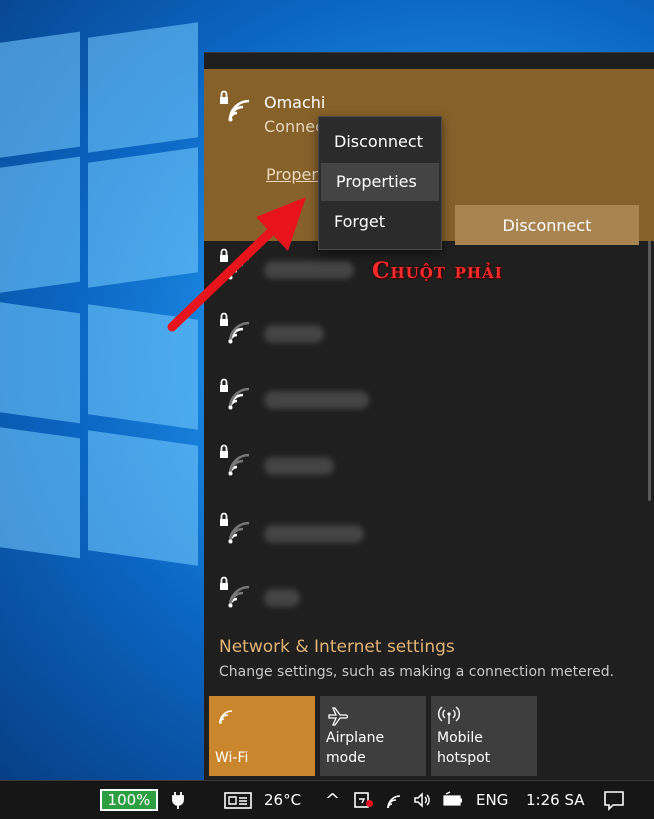 The width and height of the screenshot is (654, 819). I want to click on airplane-icon, so click(338, 715).